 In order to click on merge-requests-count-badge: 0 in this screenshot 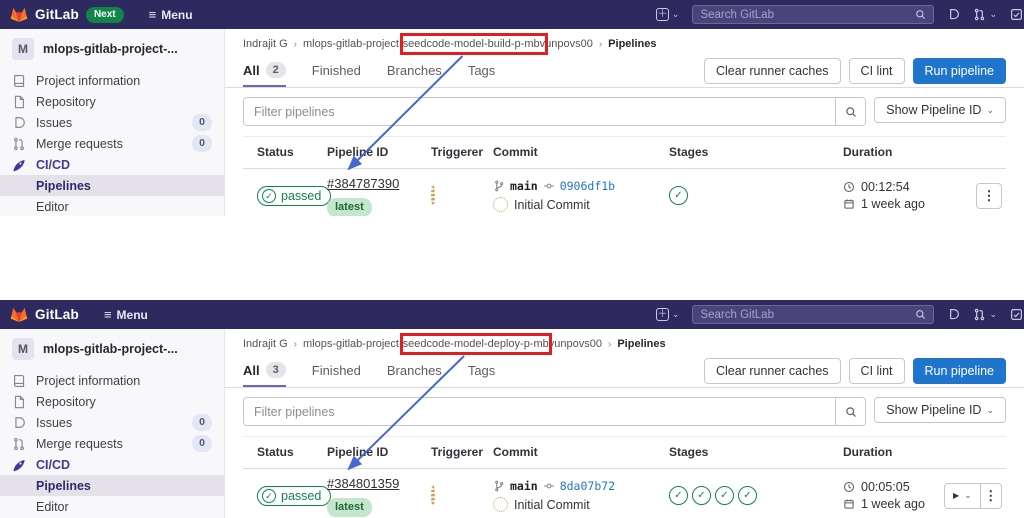, I will do `click(202, 143)`.